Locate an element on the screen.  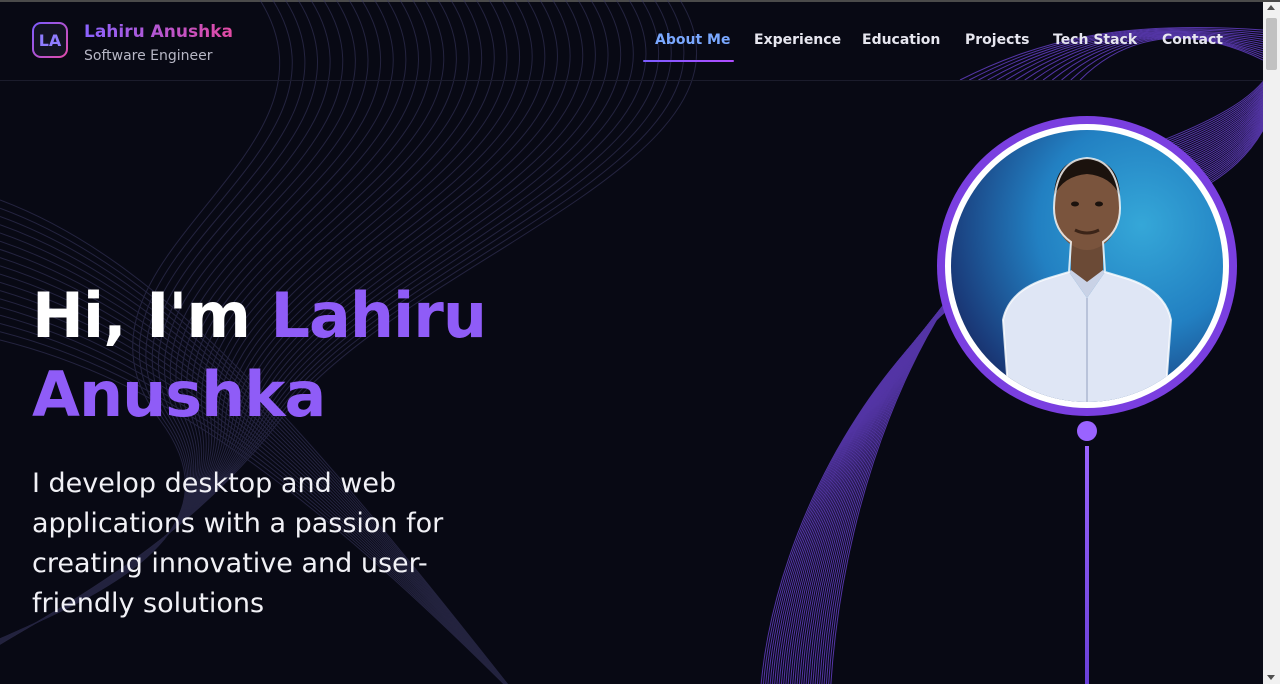
profile-photo is located at coordinates (1087, 266).